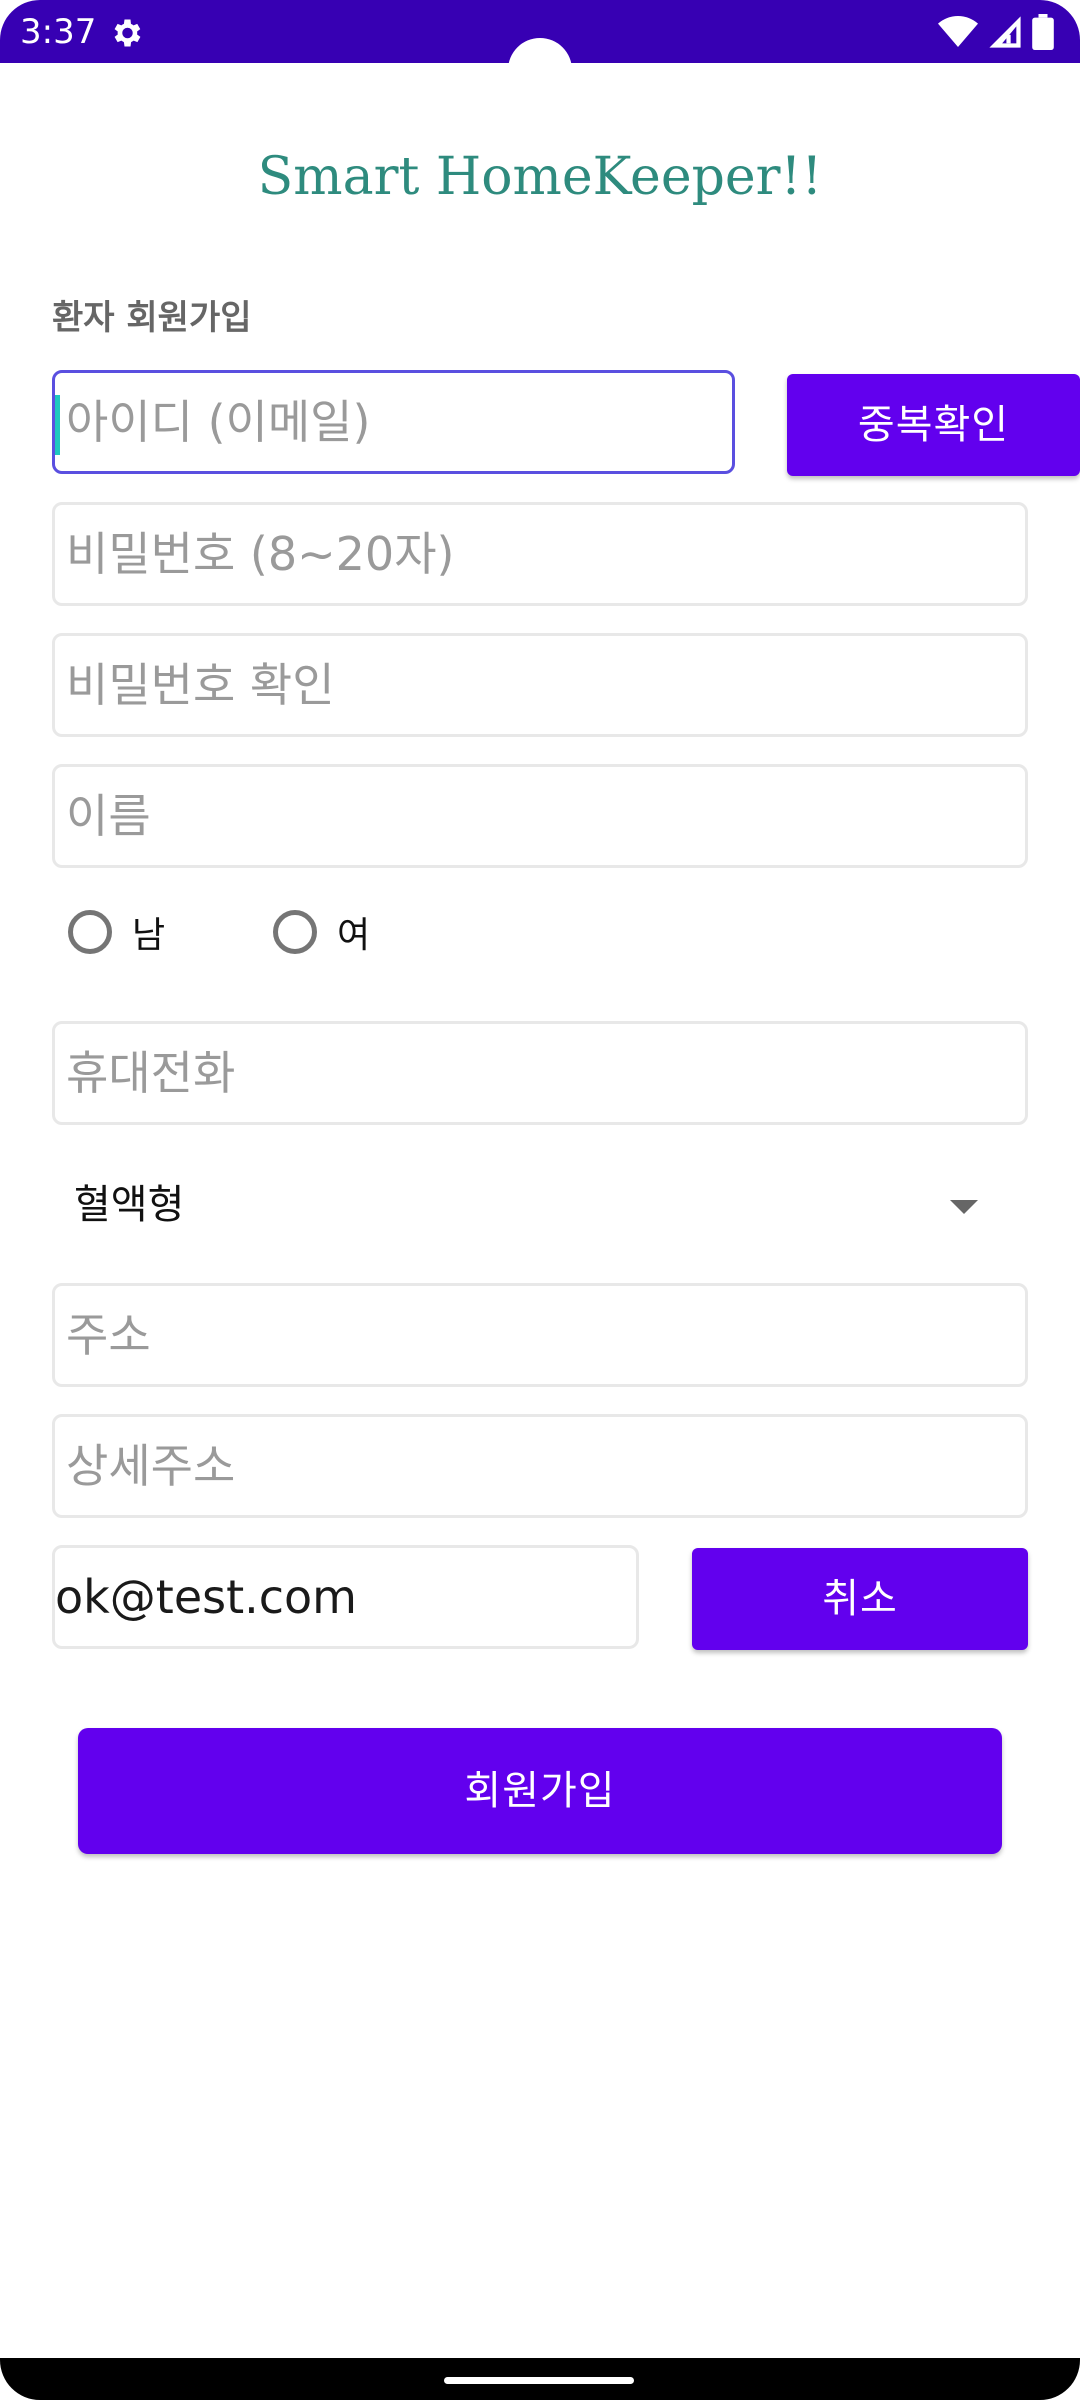 This screenshot has height=2400, width=1080. I want to click on password-confirm-input: 비밀번호 확인, so click(540, 685).